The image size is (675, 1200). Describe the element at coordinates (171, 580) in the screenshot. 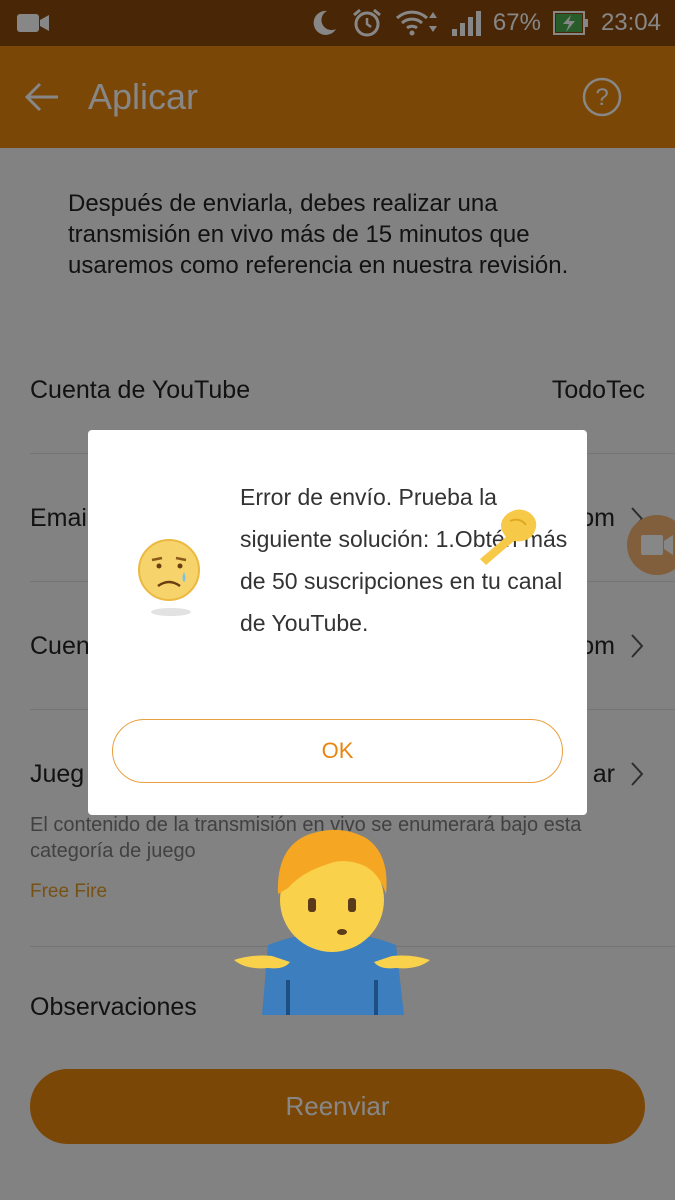

I see `sad-face-icon` at that location.